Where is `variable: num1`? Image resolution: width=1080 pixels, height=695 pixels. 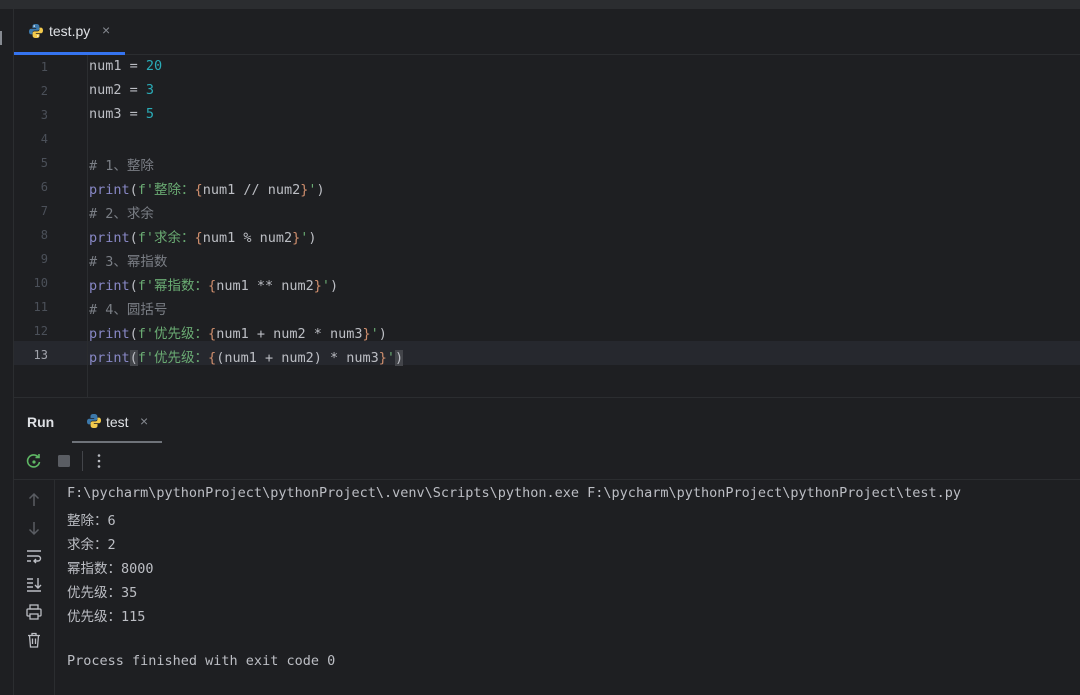
variable: num1 is located at coordinates (105, 66).